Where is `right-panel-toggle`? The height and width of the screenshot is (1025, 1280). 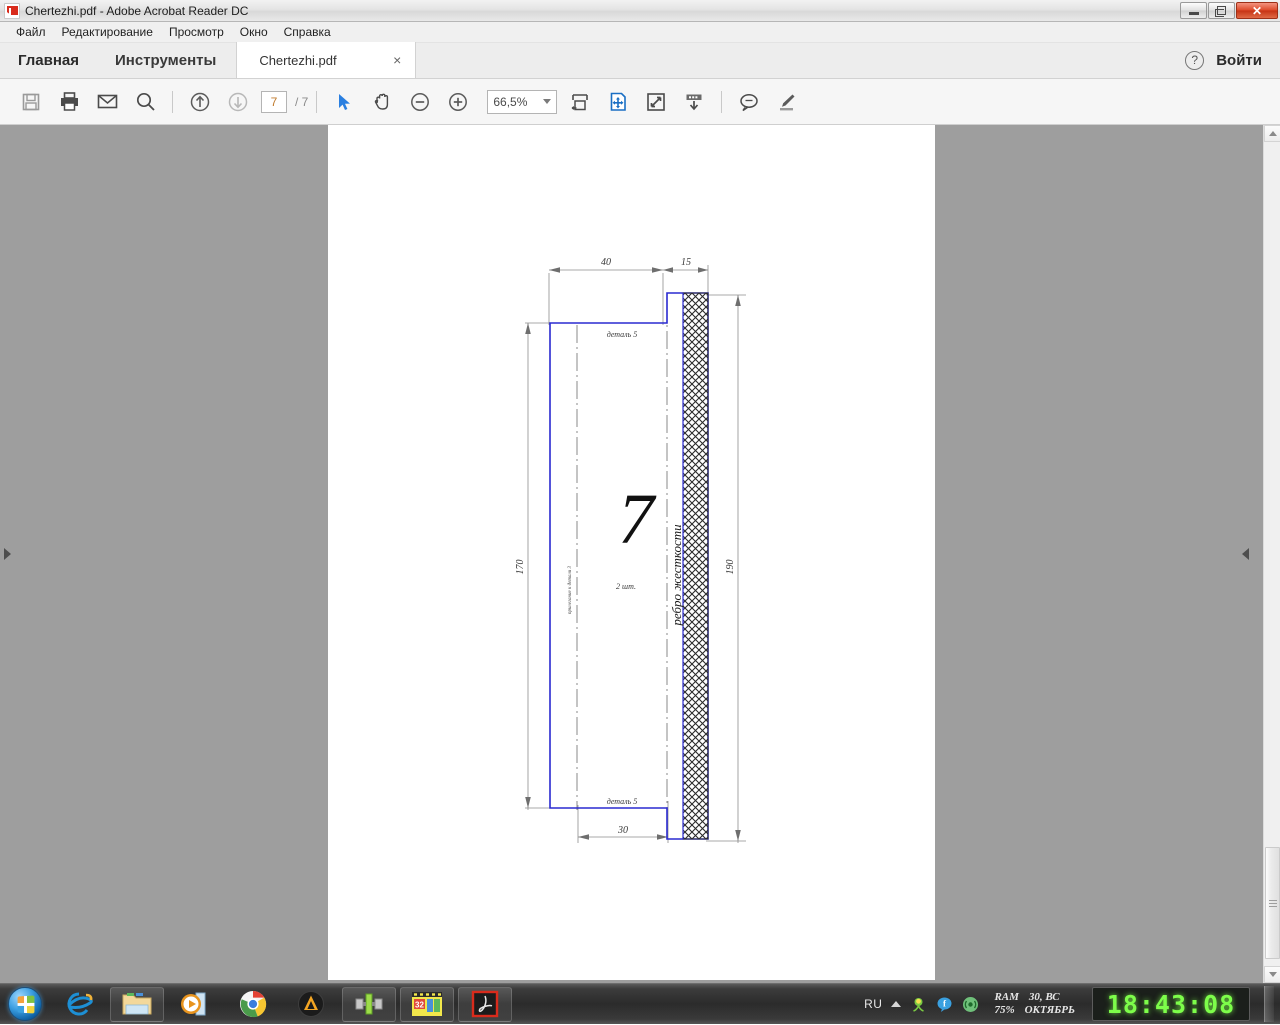 right-panel-toggle is located at coordinates (1245, 554).